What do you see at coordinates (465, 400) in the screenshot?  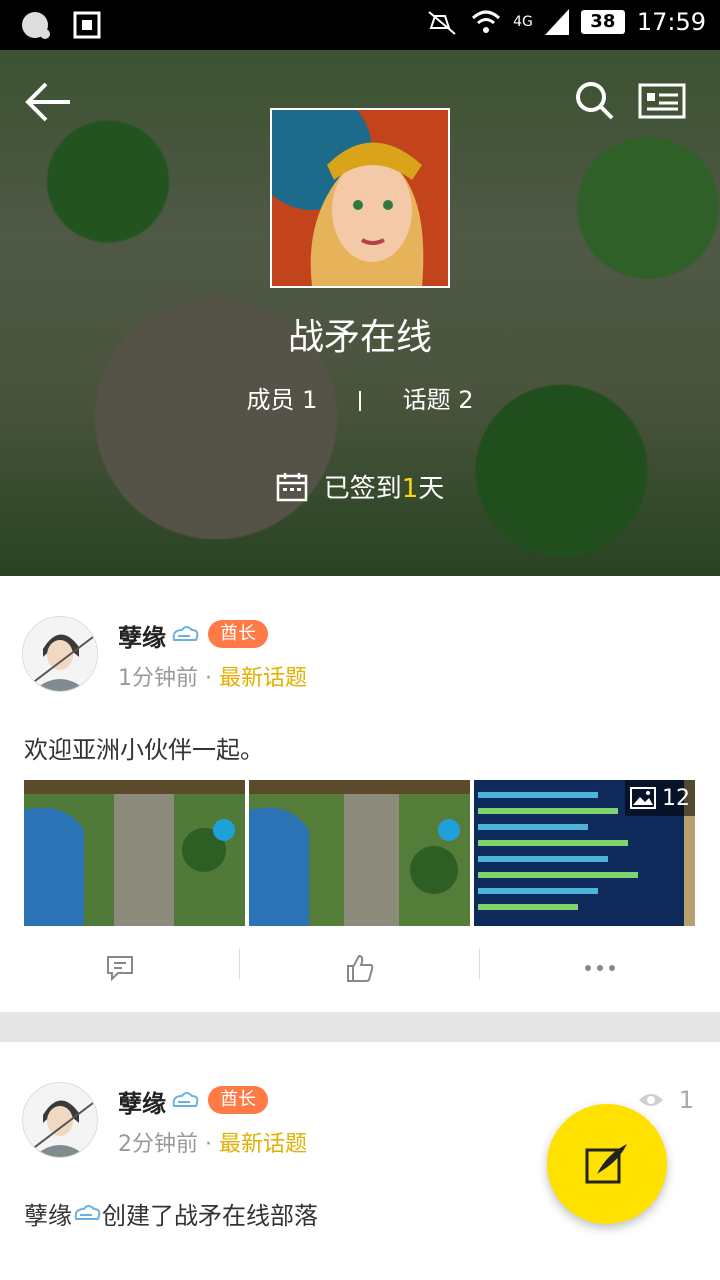 I see `topics-count: 2` at bounding box center [465, 400].